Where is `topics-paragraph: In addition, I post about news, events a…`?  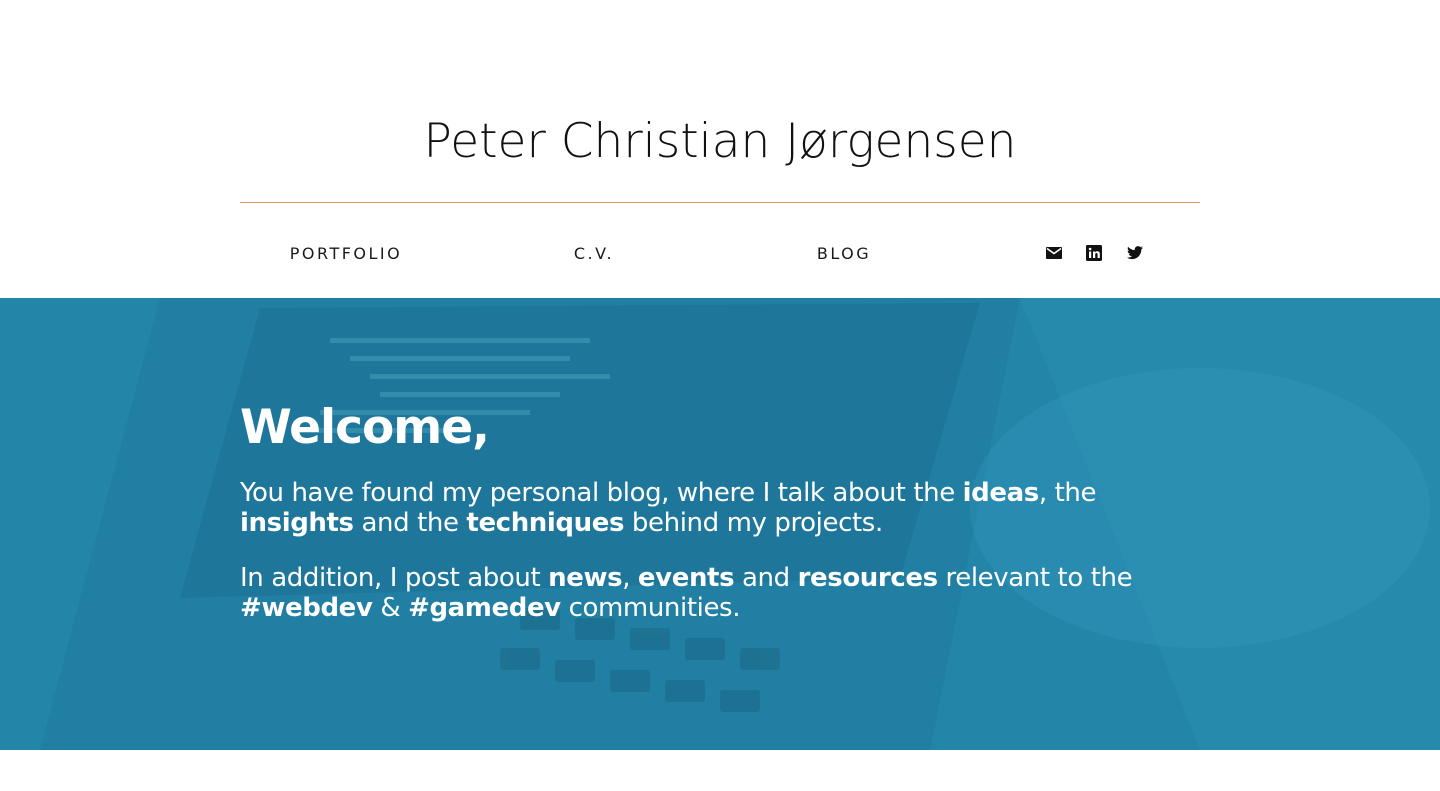
topics-paragraph: In addition, I post about news, events a… is located at coordinates (686, 593).